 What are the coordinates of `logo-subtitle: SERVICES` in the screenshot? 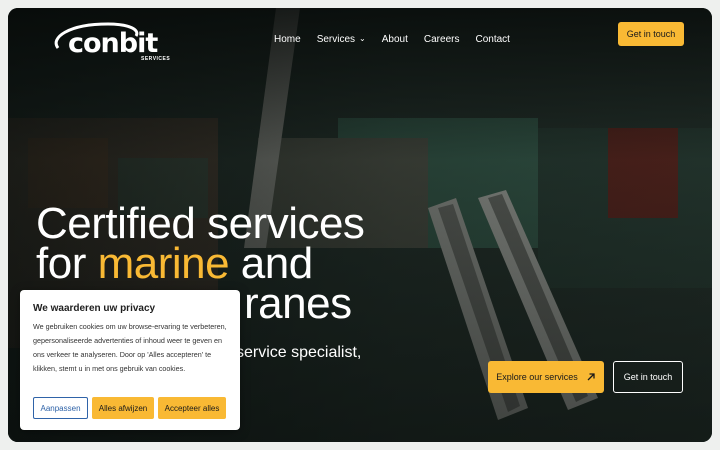 It's located at (156, 59).